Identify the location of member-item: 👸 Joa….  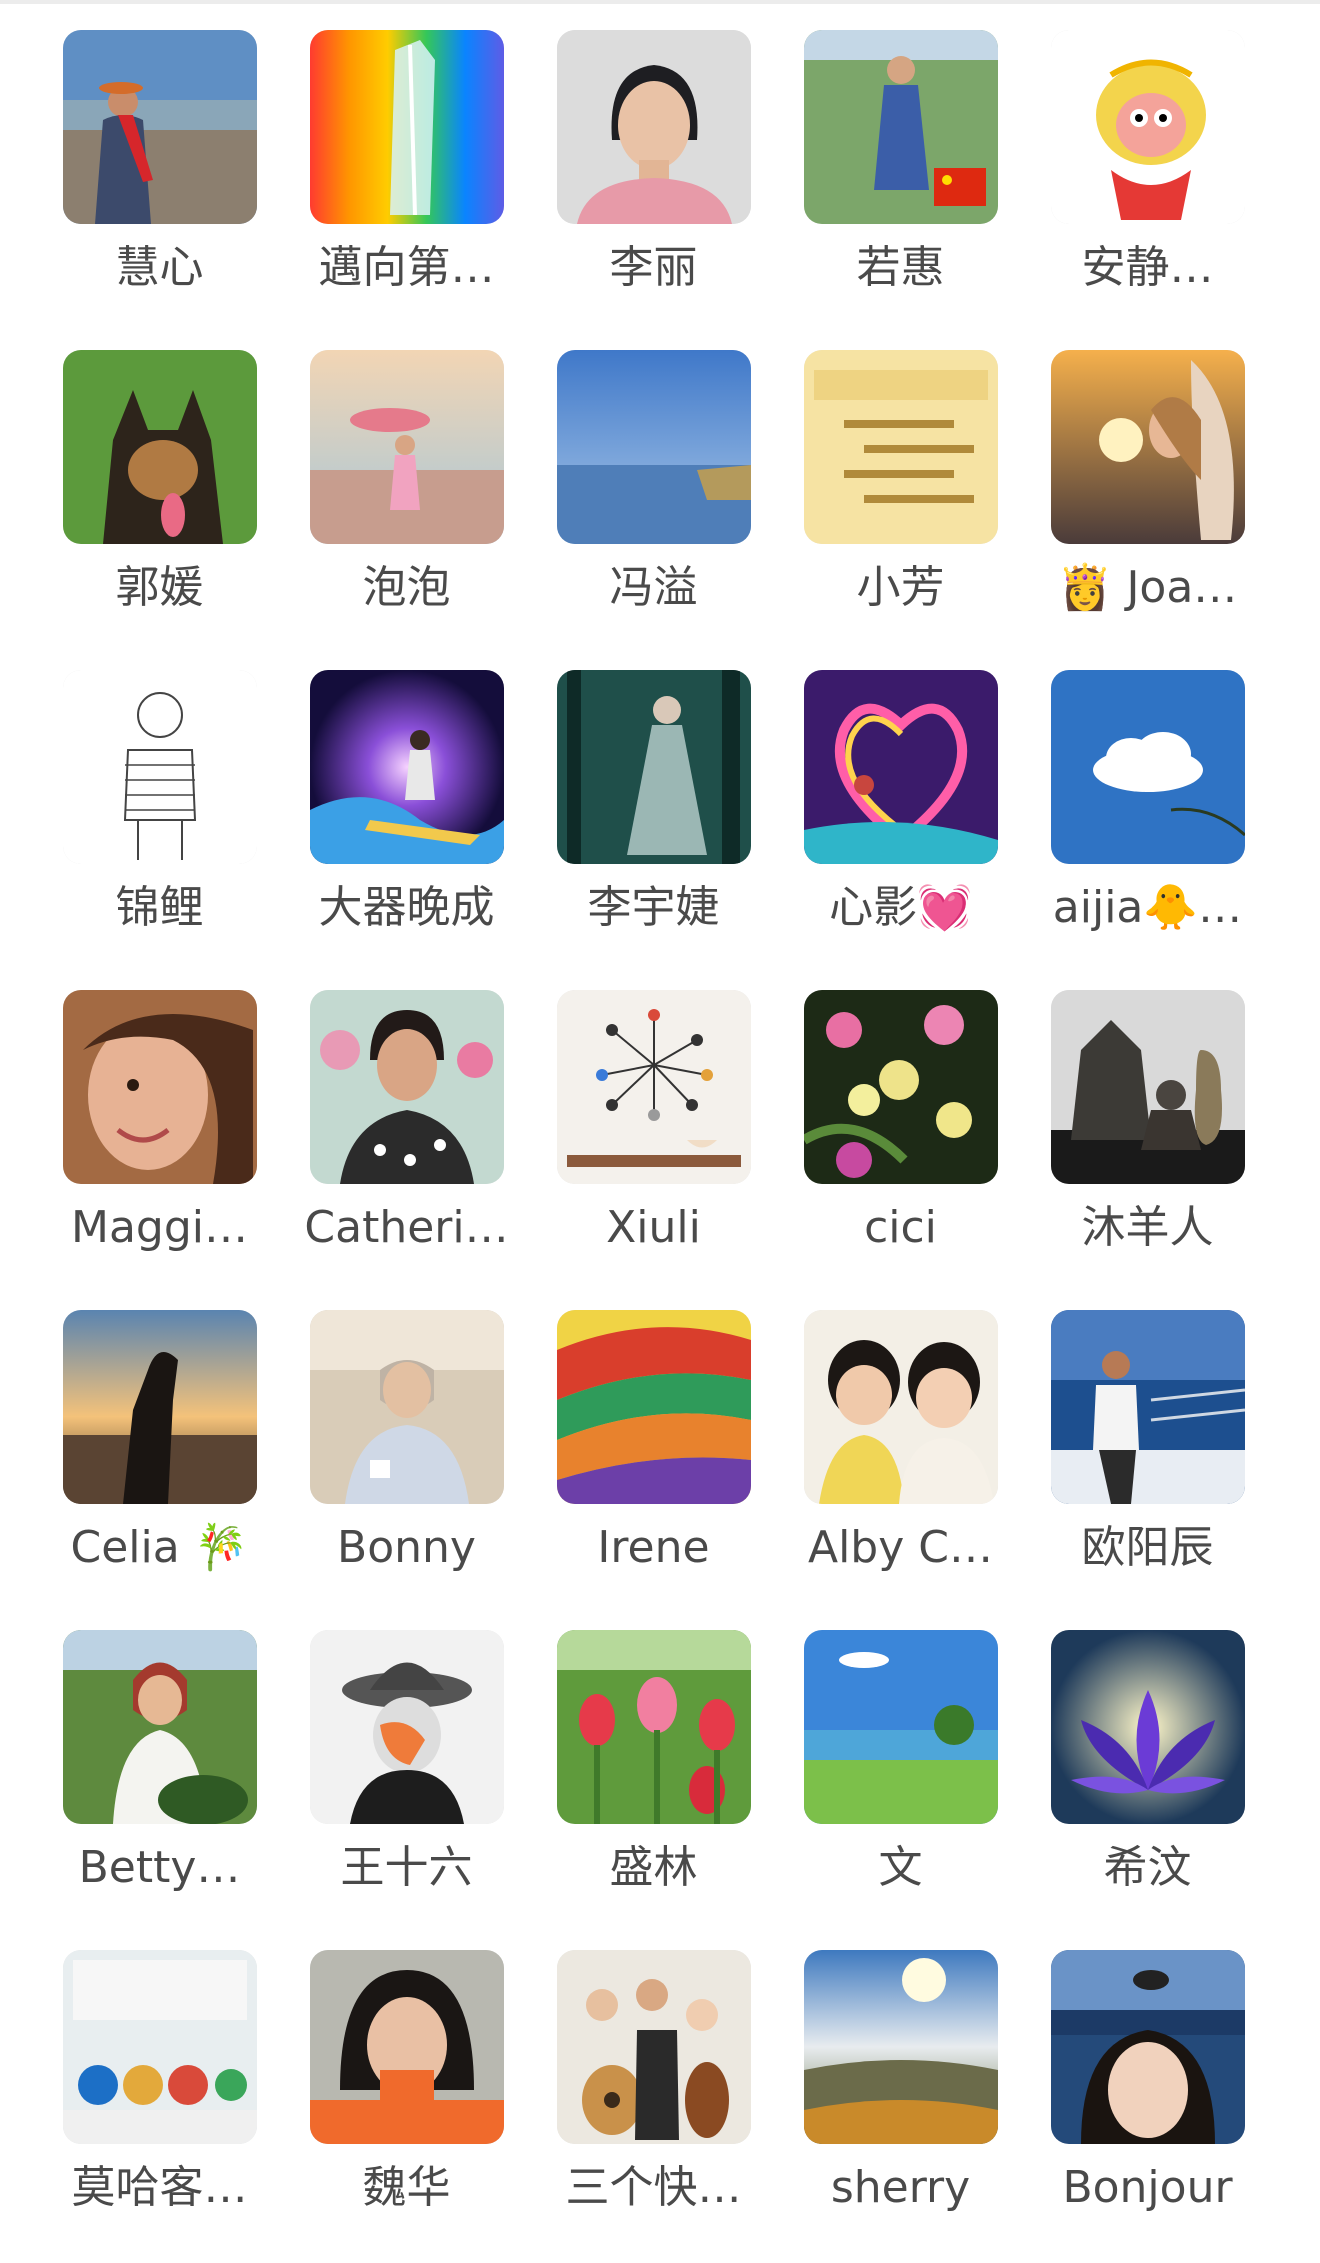
(1147, 510).